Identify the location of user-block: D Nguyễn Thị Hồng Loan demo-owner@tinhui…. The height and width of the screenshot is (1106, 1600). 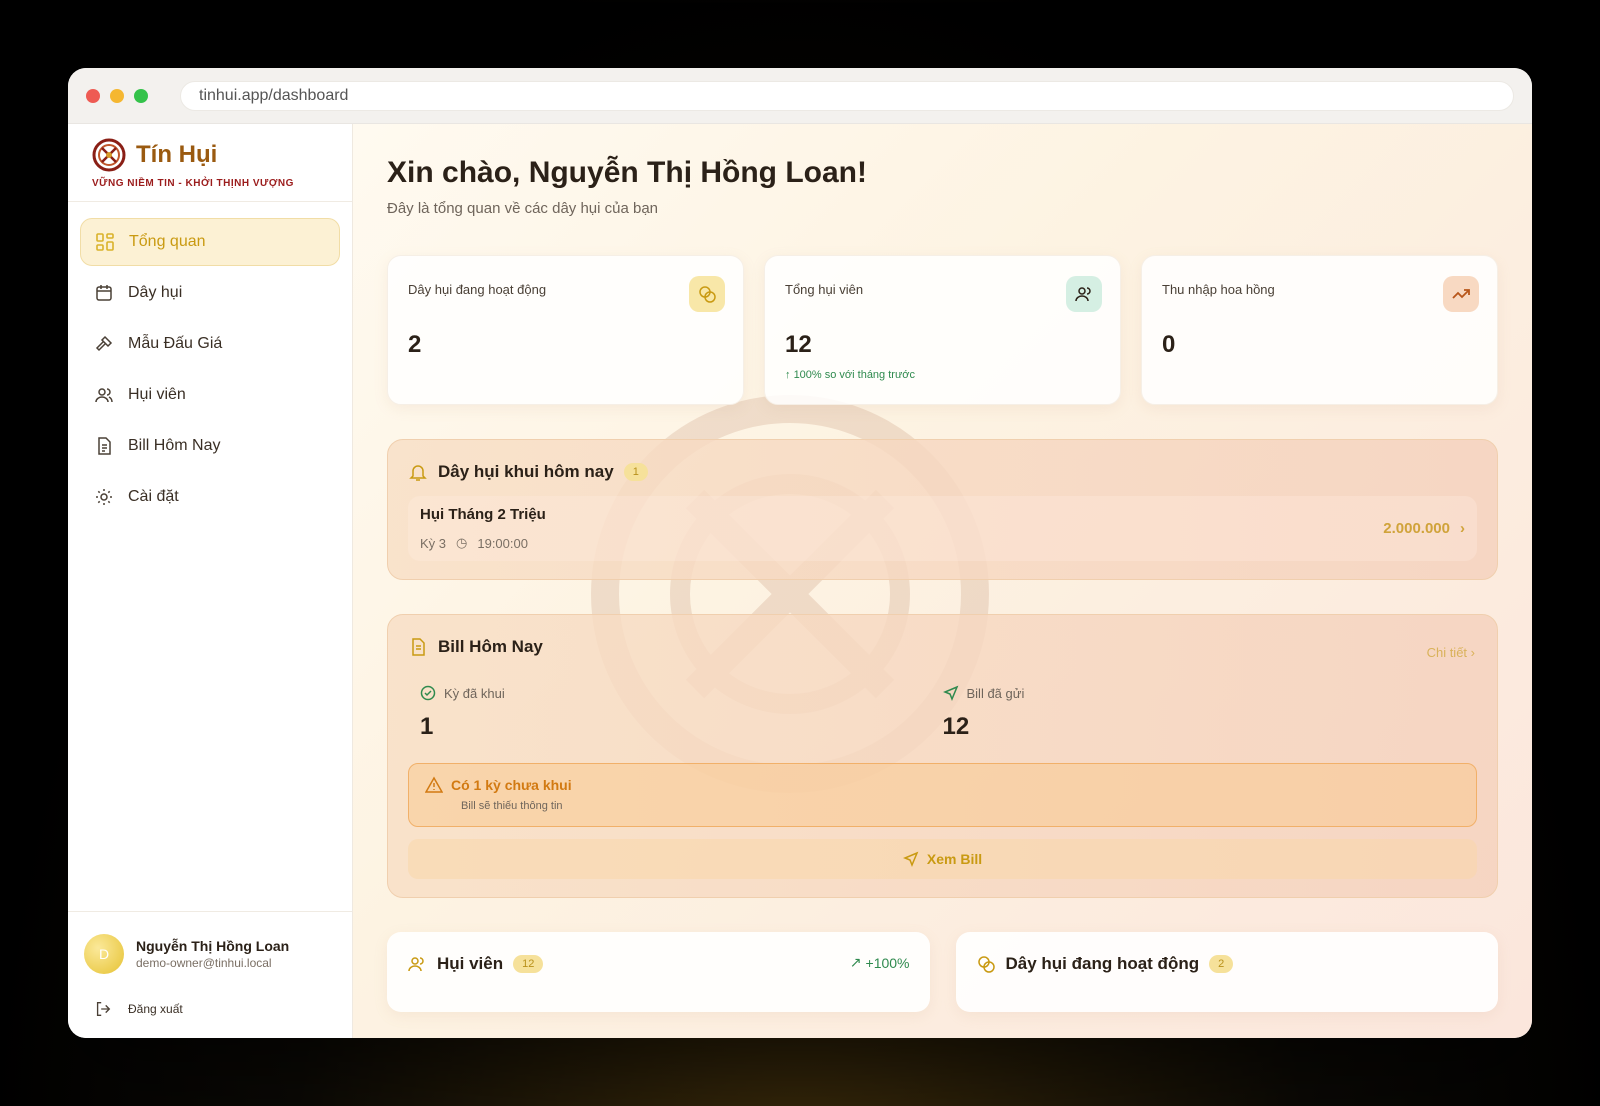
(210, 974).